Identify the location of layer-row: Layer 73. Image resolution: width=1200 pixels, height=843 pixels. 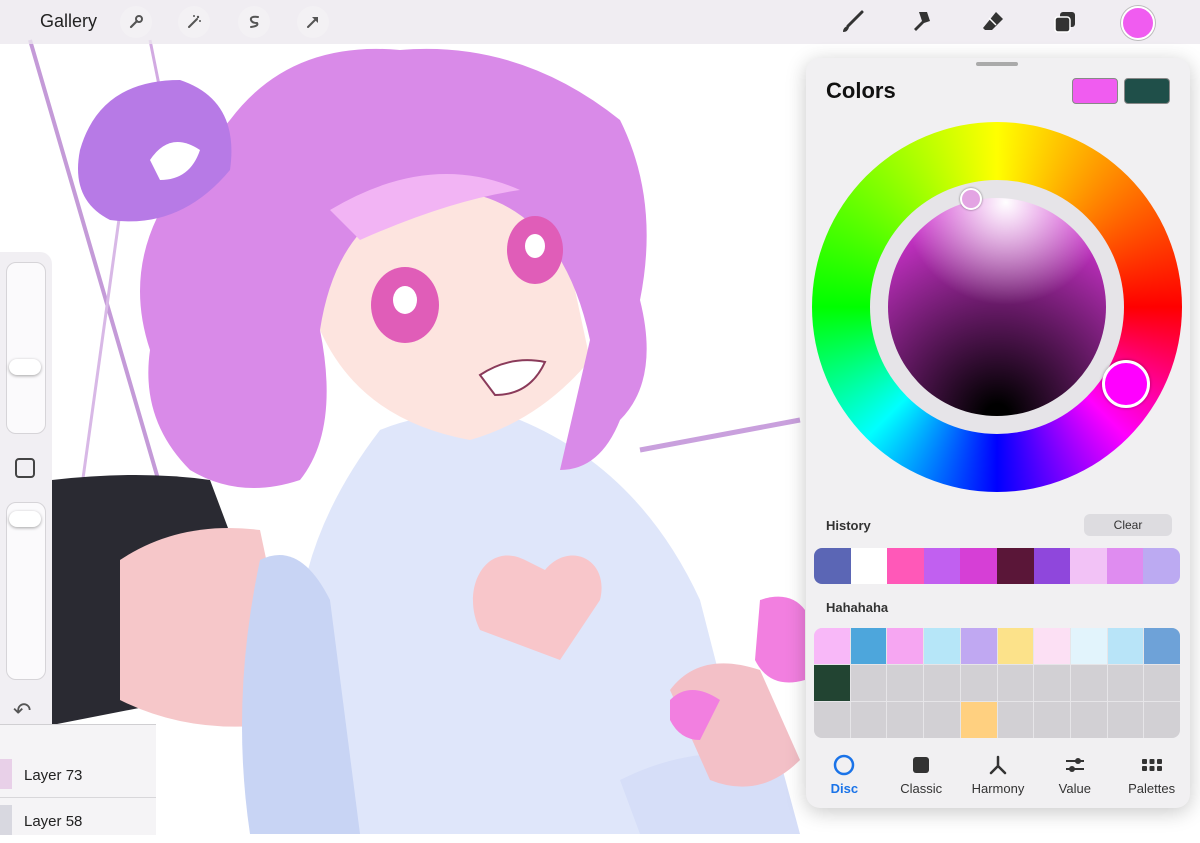
(78, 775).